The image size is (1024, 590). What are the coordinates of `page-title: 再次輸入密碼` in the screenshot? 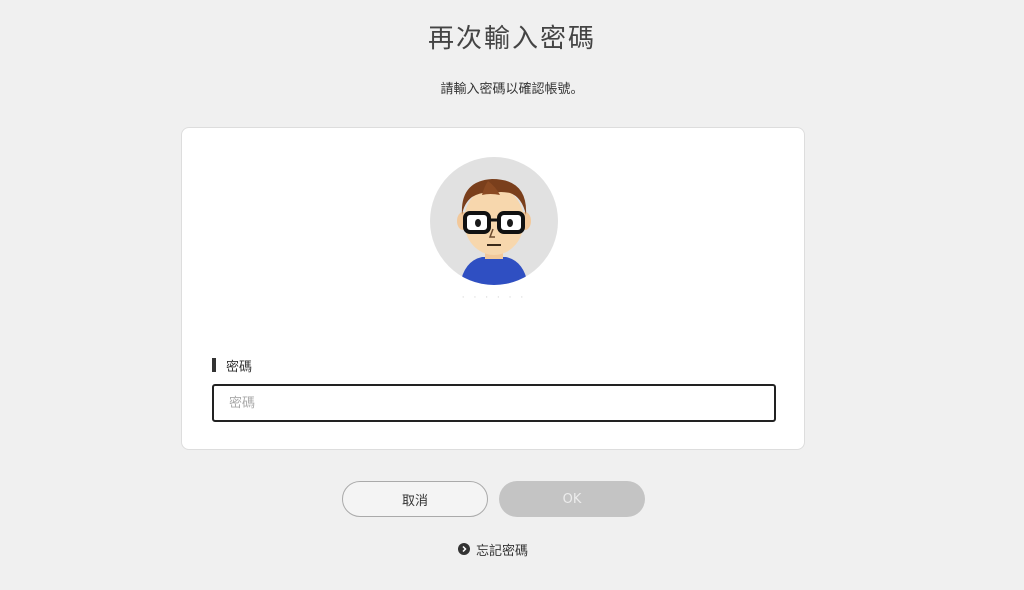 It's located at (511, 39).